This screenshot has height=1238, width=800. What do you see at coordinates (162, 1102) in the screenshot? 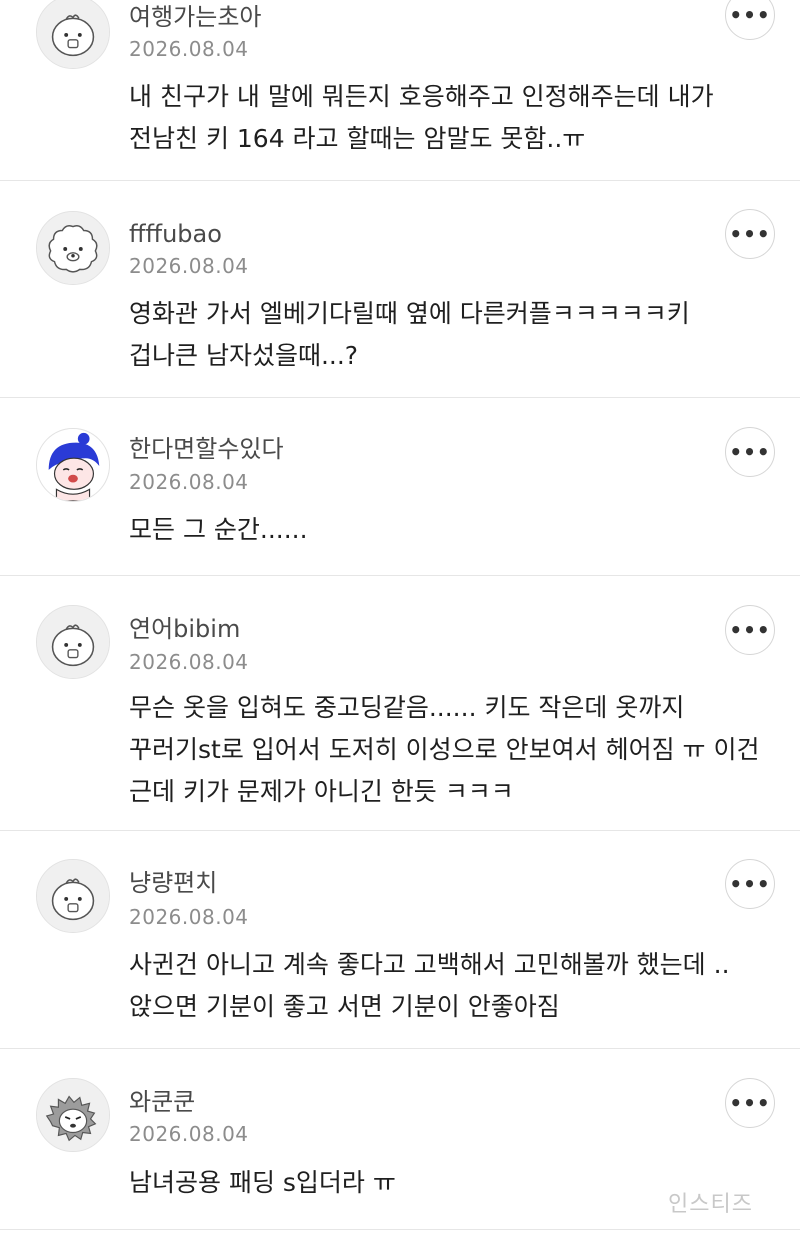
I see `username: 와쿤쿤` at bounding box center [162, 1102].